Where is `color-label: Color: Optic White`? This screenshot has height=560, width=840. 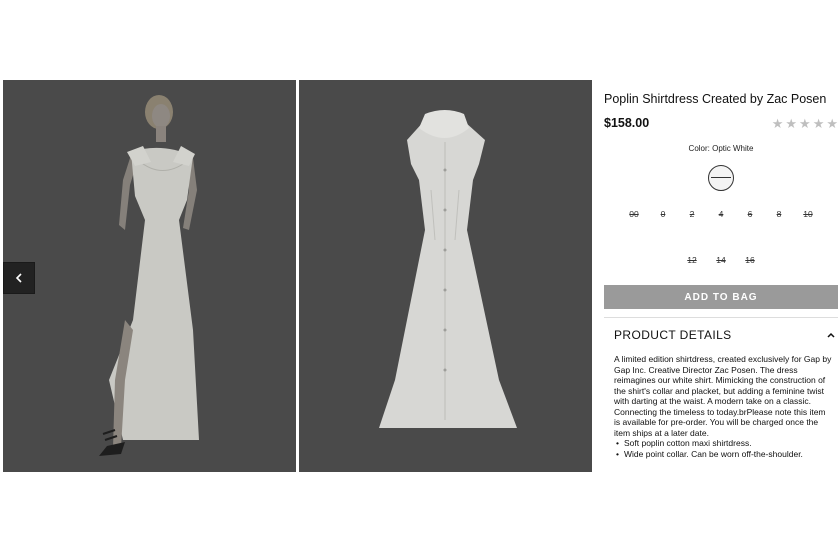
color-label: Color: Optic White is located at coordinates (721, 148).